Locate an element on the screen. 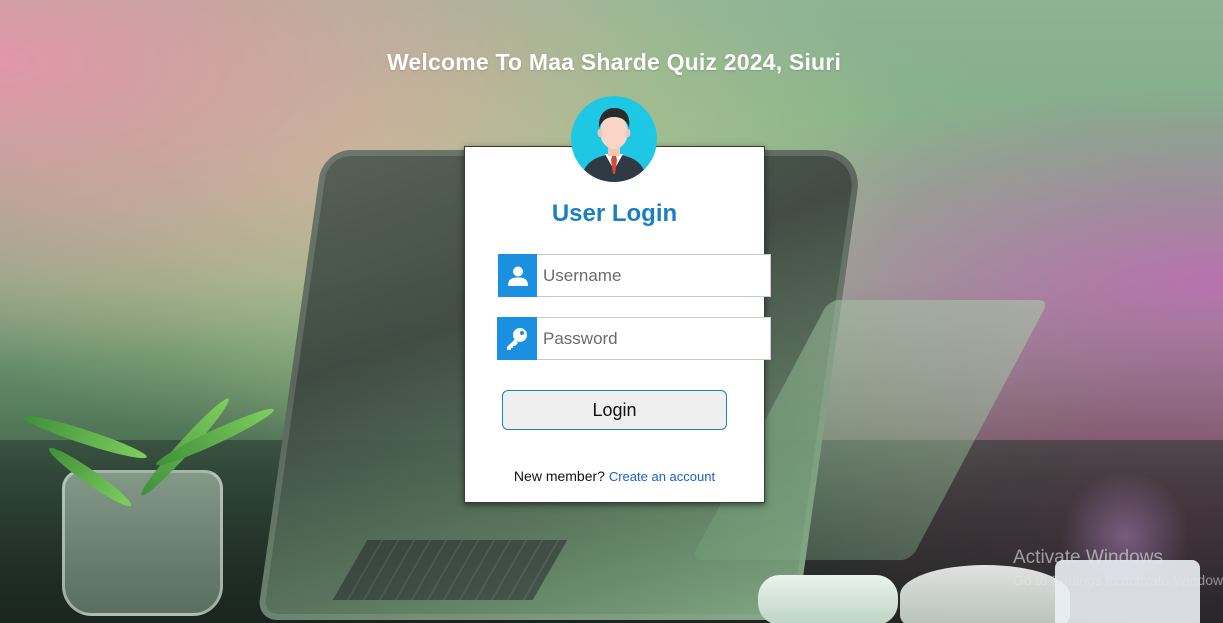  password-input is located at coordinates (654, 338).